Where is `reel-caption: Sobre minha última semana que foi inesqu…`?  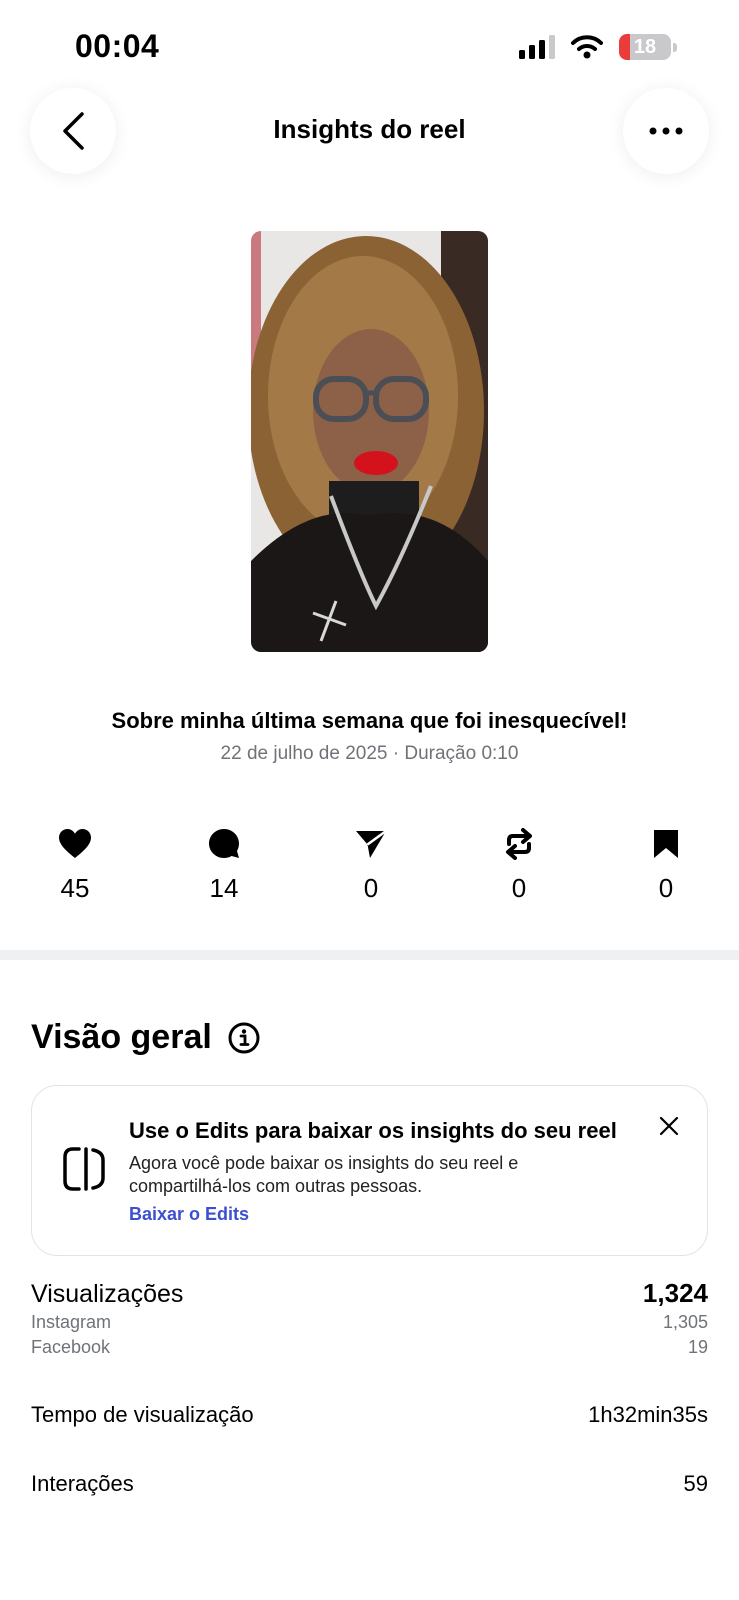
reel-caption: Sobre minha última semana que foi inesqu… is located at coordinates (369, 720).